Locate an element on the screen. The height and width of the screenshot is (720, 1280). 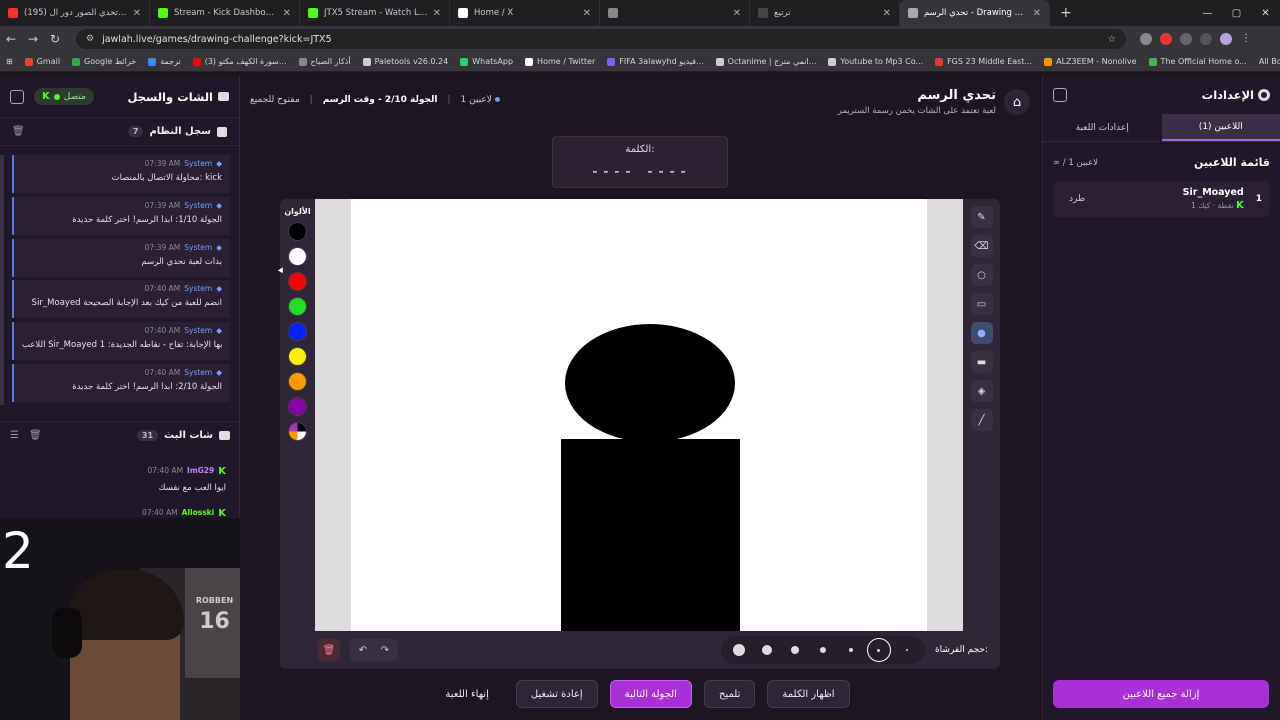
fill-bucket-tool-button: ◈ is located at coordinates (981, 391).